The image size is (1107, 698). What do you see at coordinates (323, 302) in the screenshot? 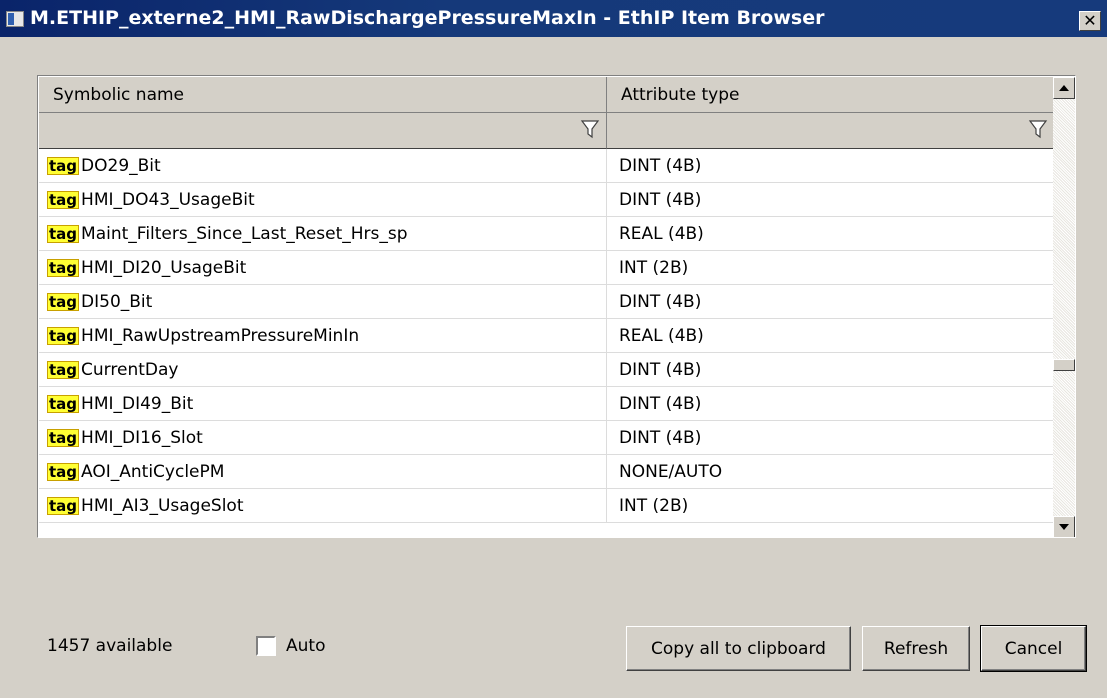
I see `symbolic-name-cell: tag DI50_Bit` at bounding box center [323, 302].